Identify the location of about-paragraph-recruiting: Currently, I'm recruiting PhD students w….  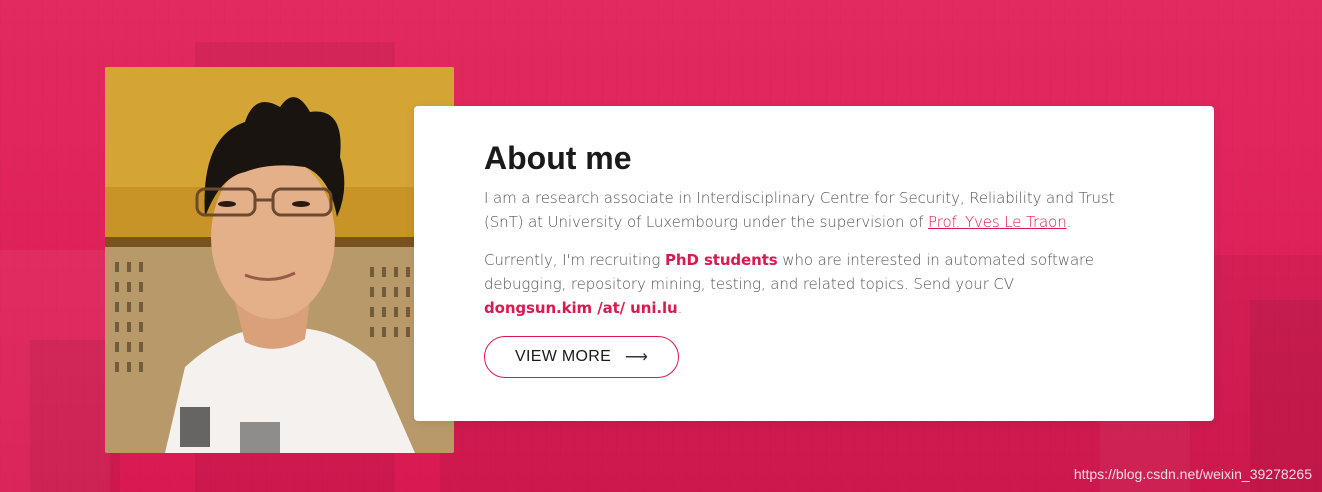
(804, 284).